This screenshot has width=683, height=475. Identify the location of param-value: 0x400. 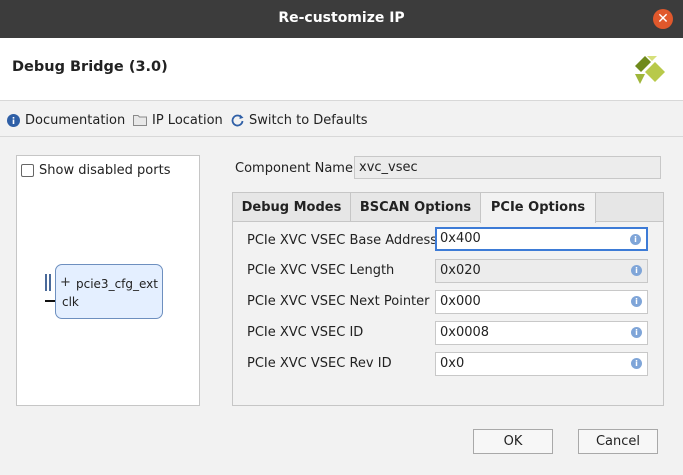
(460, 238).